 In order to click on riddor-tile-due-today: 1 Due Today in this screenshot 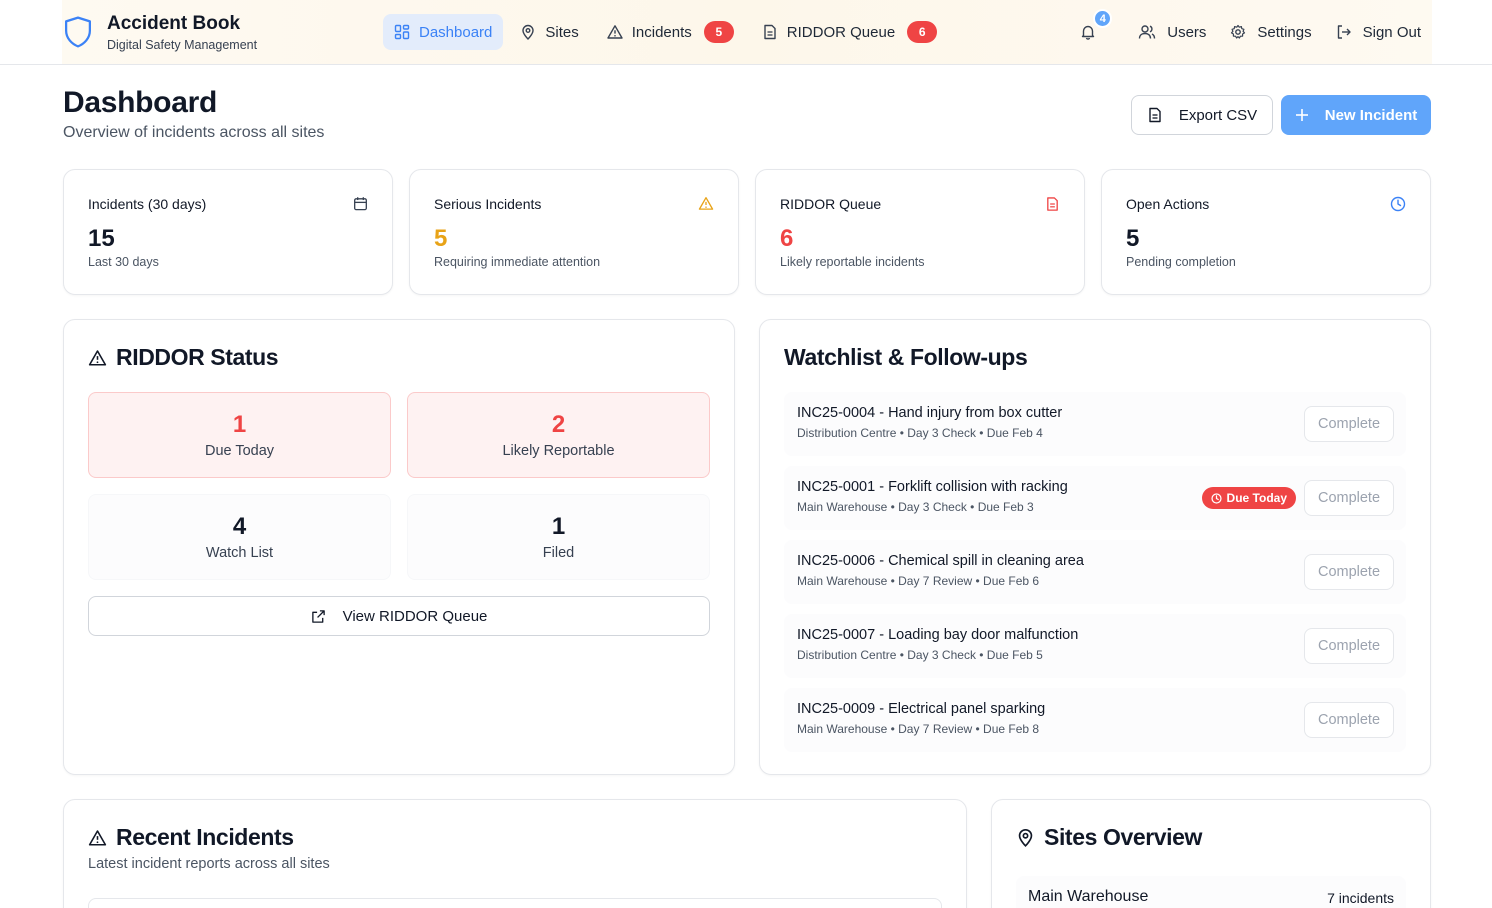, I will do `click(239, 435)`.